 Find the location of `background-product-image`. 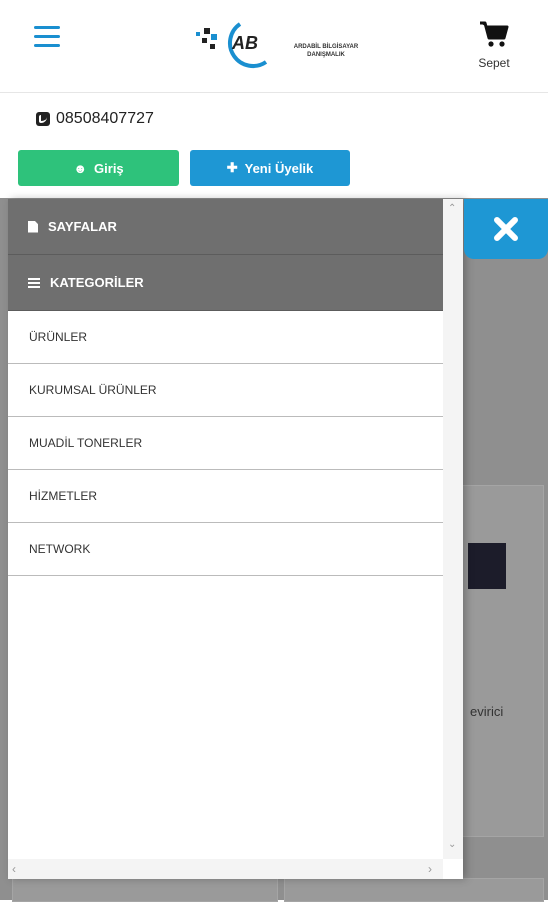

background-product-image is located at coordinates (487, 566).